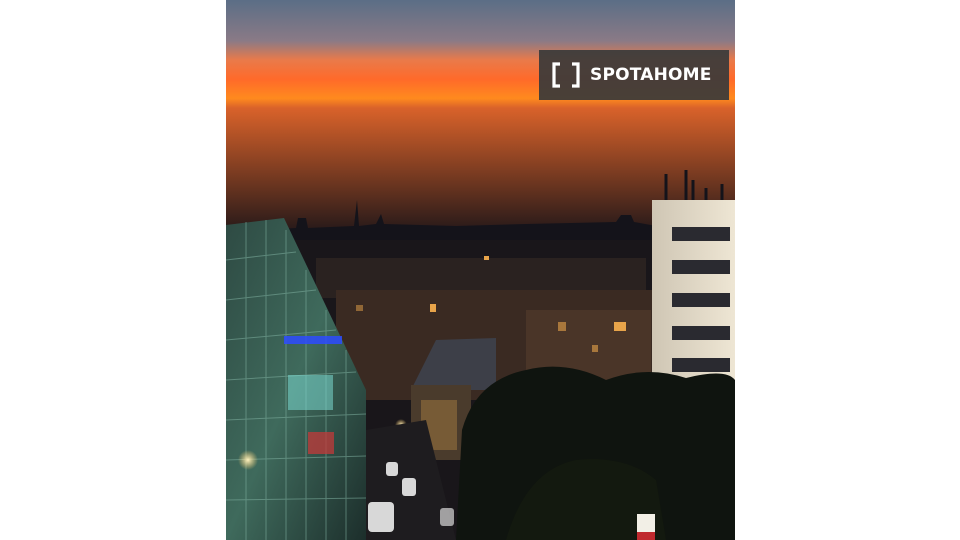 This screenshot has width=960, height=540. I want to click on red-sign, so click(321, 443).